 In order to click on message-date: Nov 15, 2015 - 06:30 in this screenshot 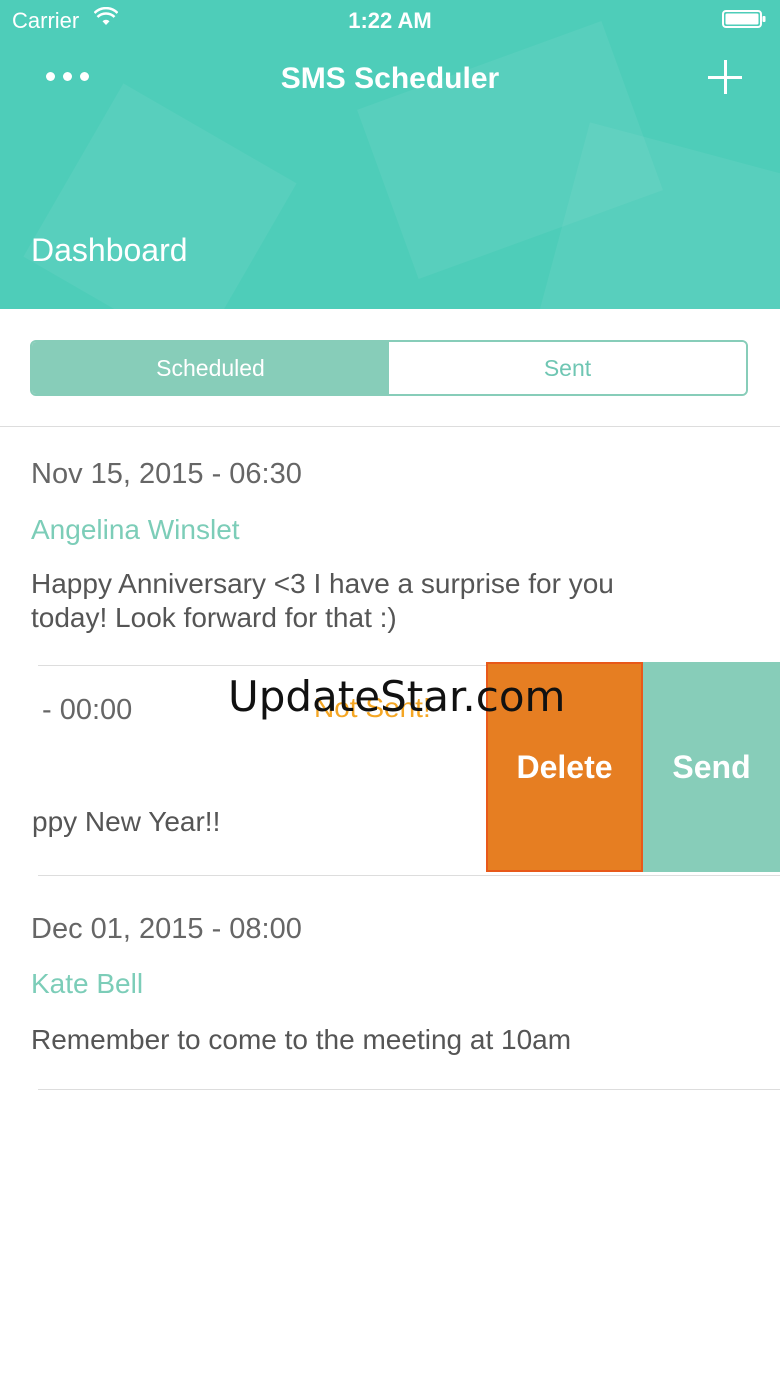, I will do `click(166, 474)`.